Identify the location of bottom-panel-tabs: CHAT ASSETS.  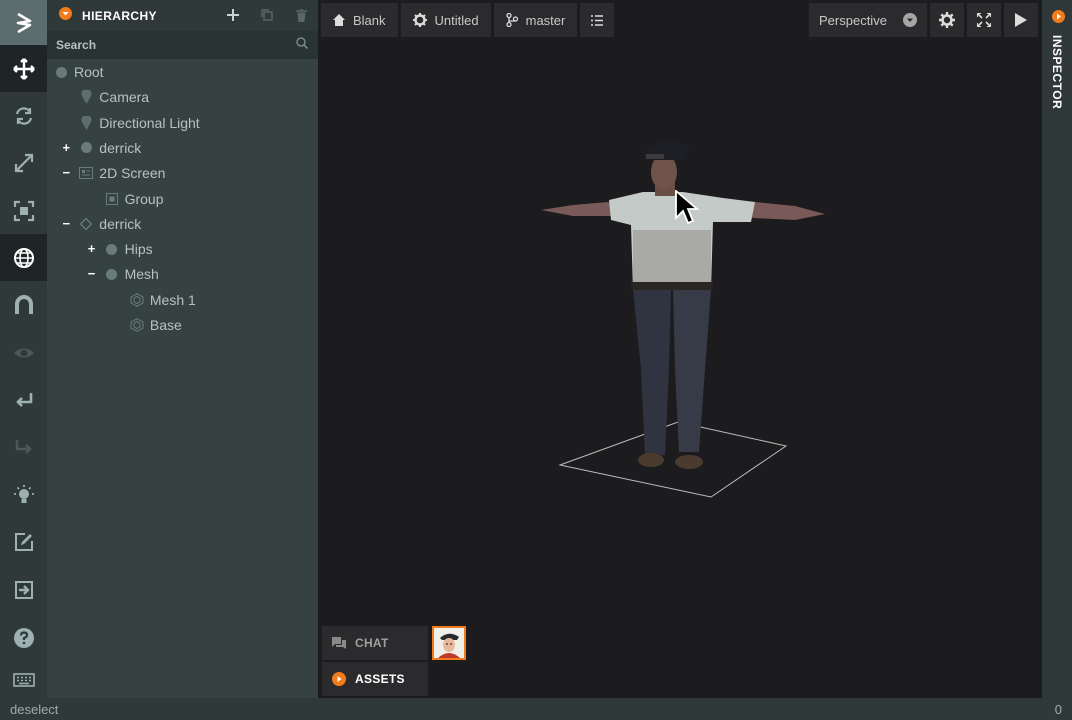
(375, 662).